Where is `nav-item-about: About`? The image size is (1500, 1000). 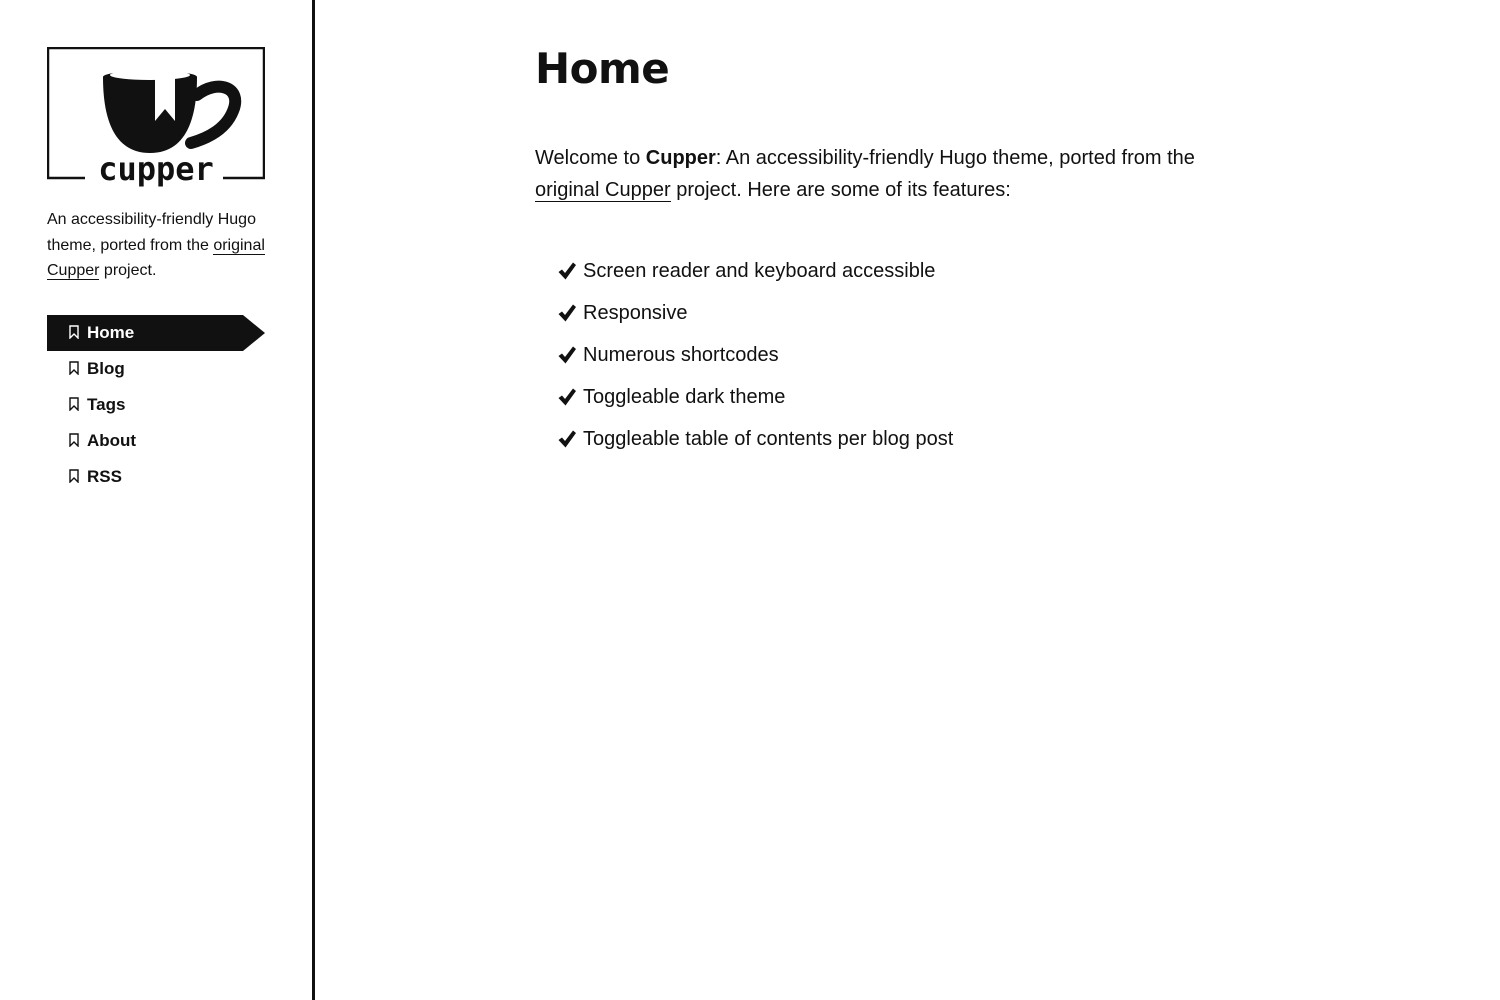 nav-item-about: About is located at coordinates (156, 441).